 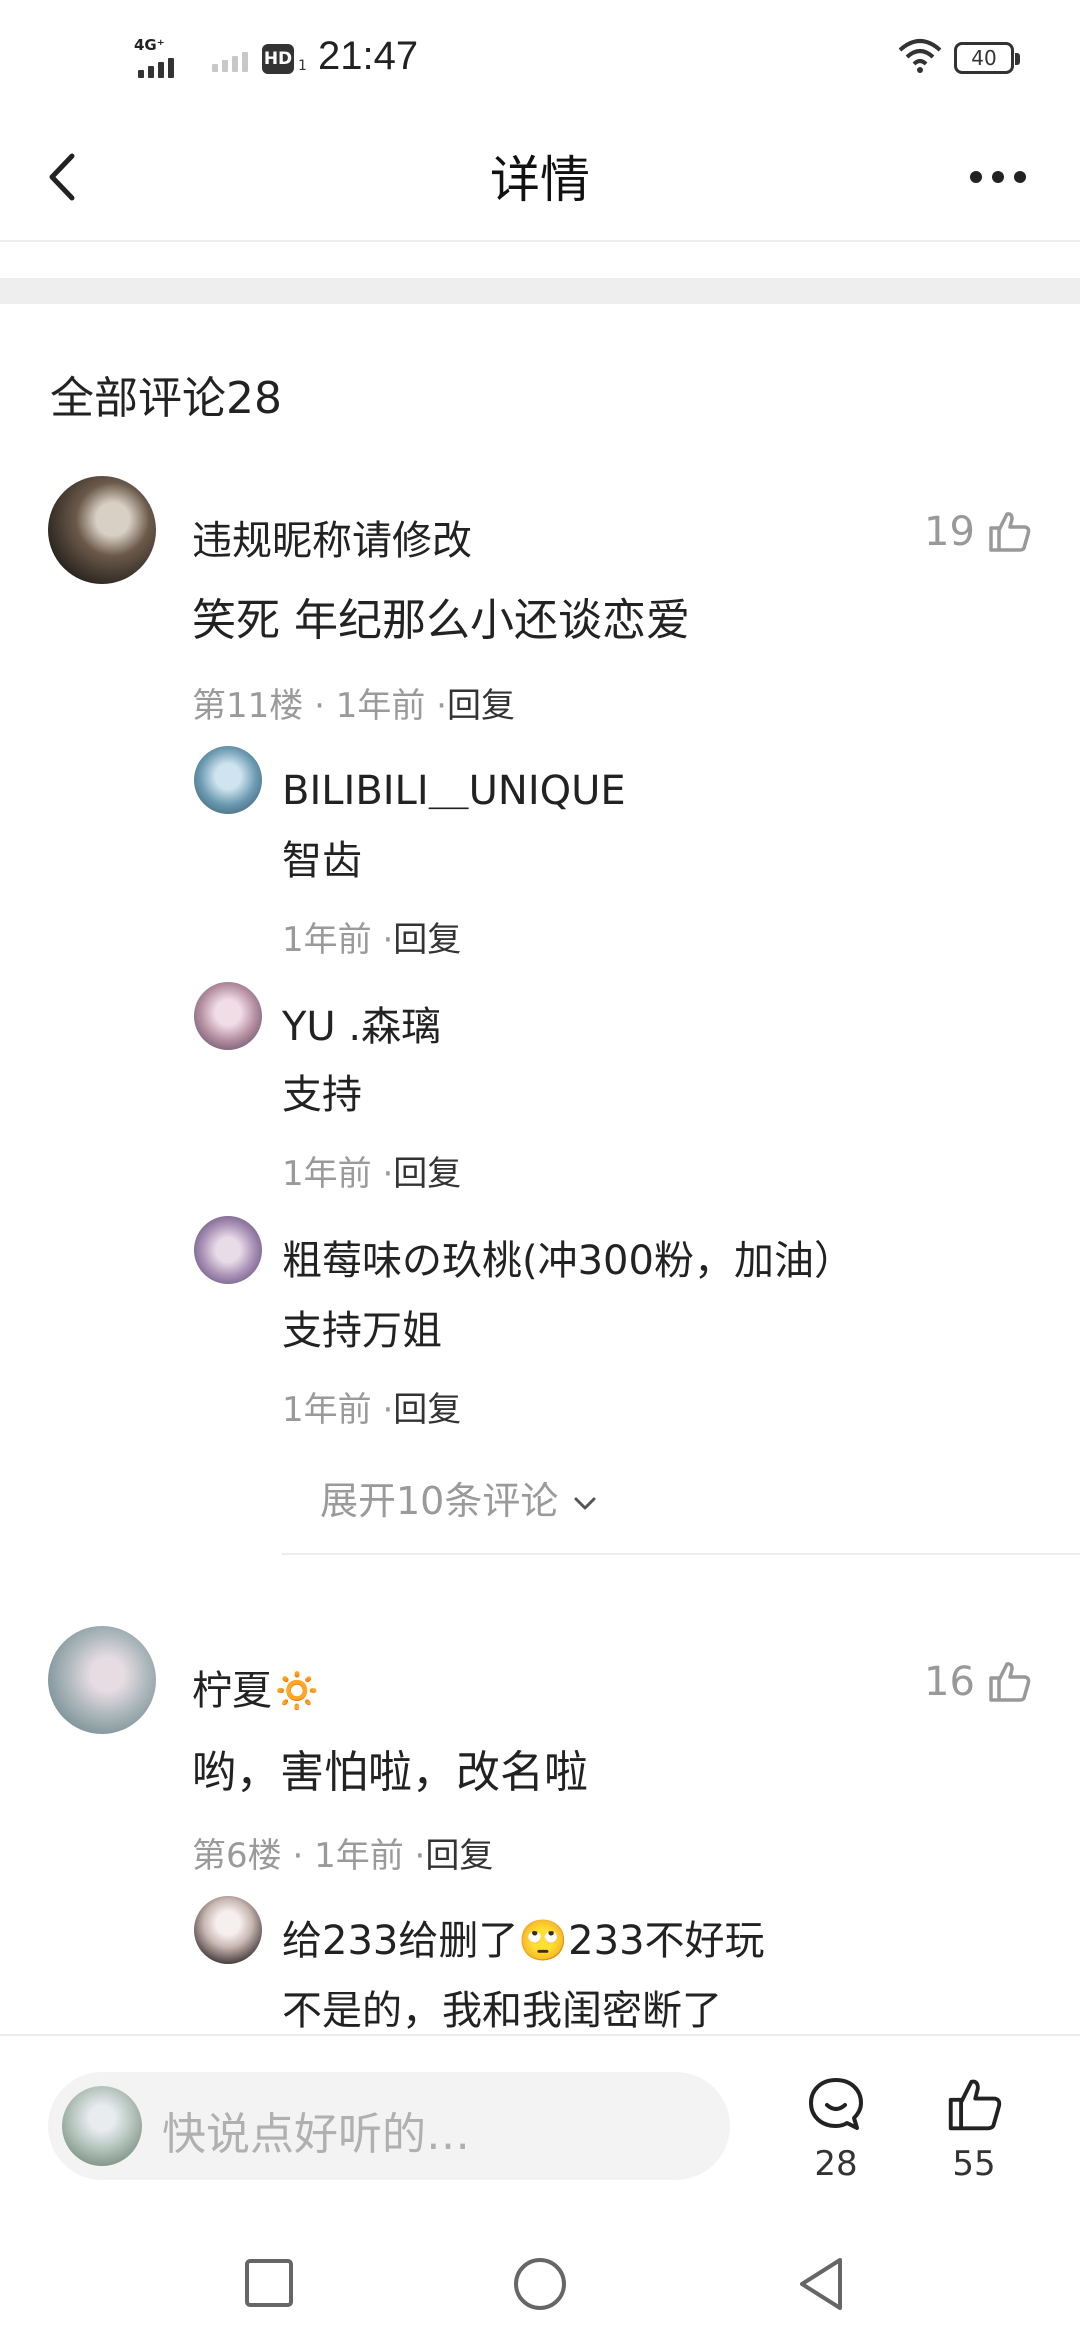 I want to click on secondary-signal-icon, so click(x=230, y=62).